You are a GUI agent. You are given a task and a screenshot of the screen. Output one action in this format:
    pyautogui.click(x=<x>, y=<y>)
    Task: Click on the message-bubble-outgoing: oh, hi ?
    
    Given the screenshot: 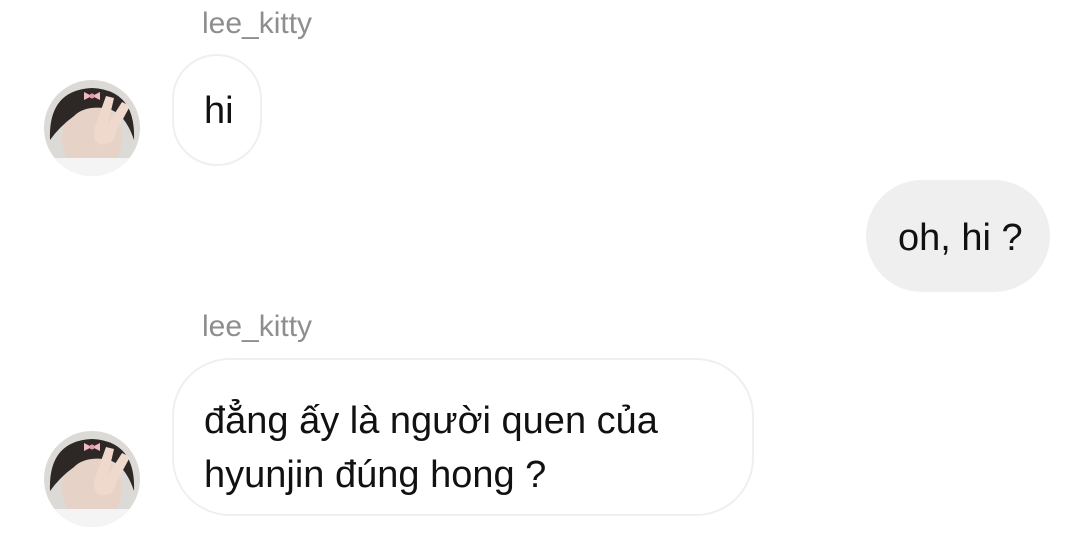 What is the action you would take?
    pyautogui.click(x=958, y=236)
    